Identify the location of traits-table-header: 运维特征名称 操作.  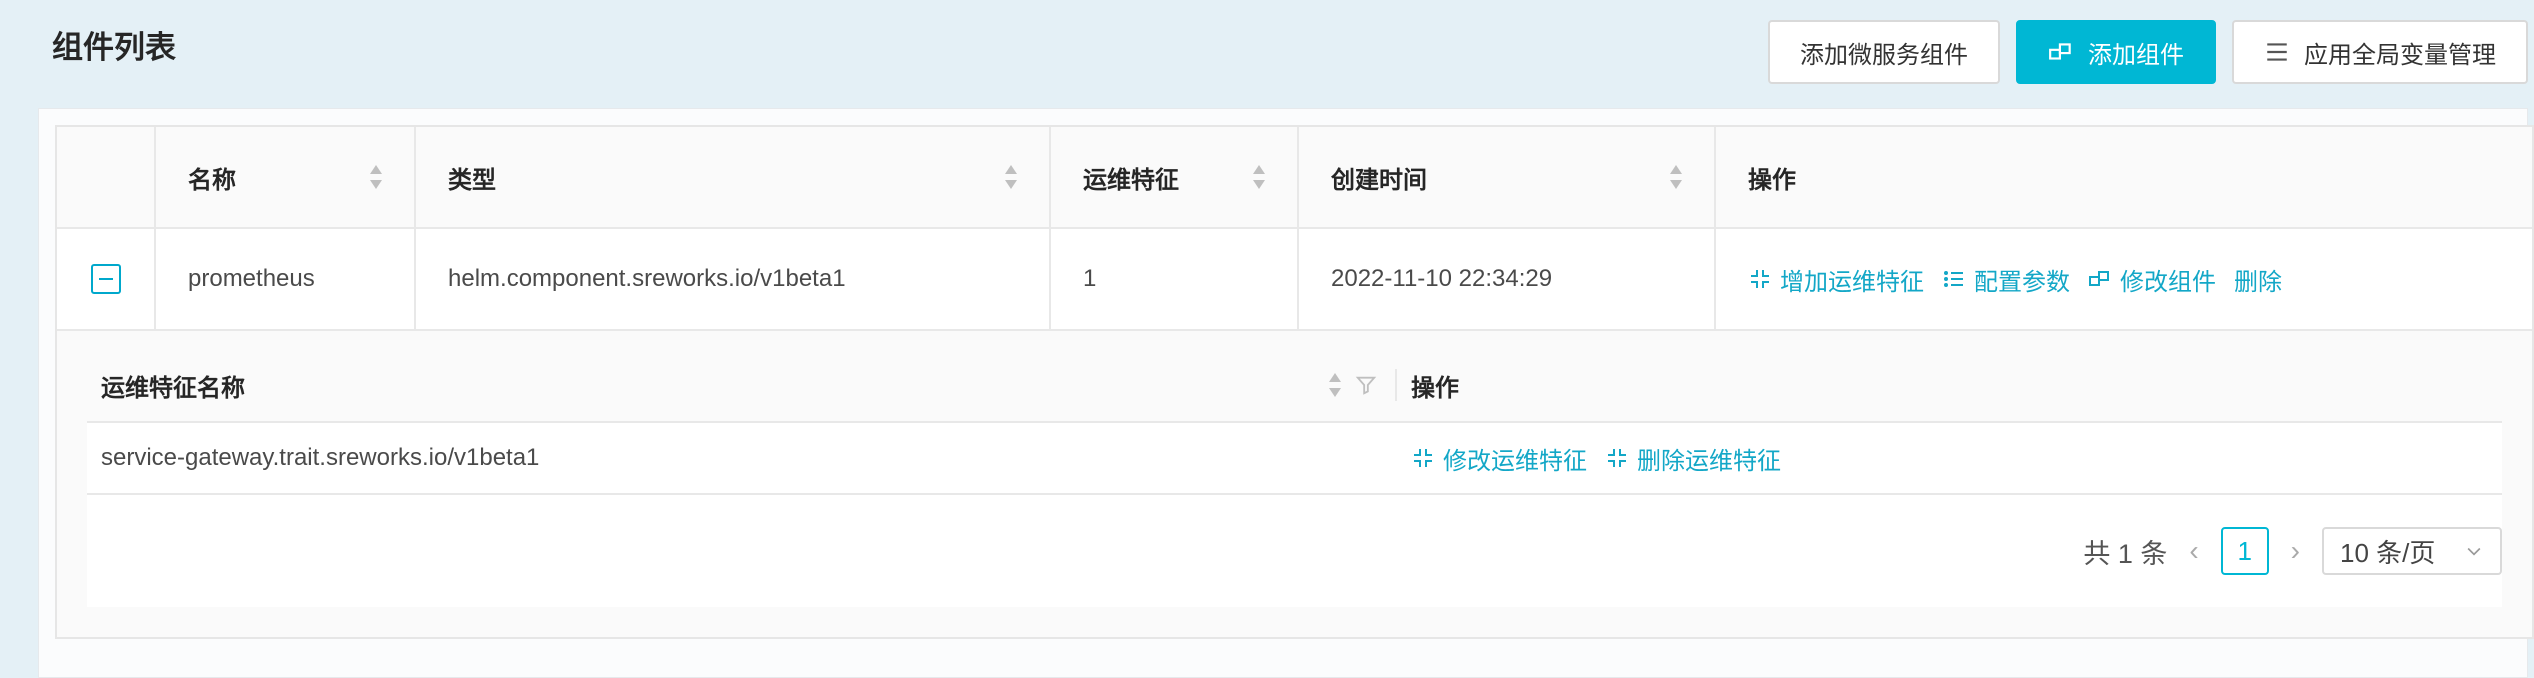
(1294, 386).